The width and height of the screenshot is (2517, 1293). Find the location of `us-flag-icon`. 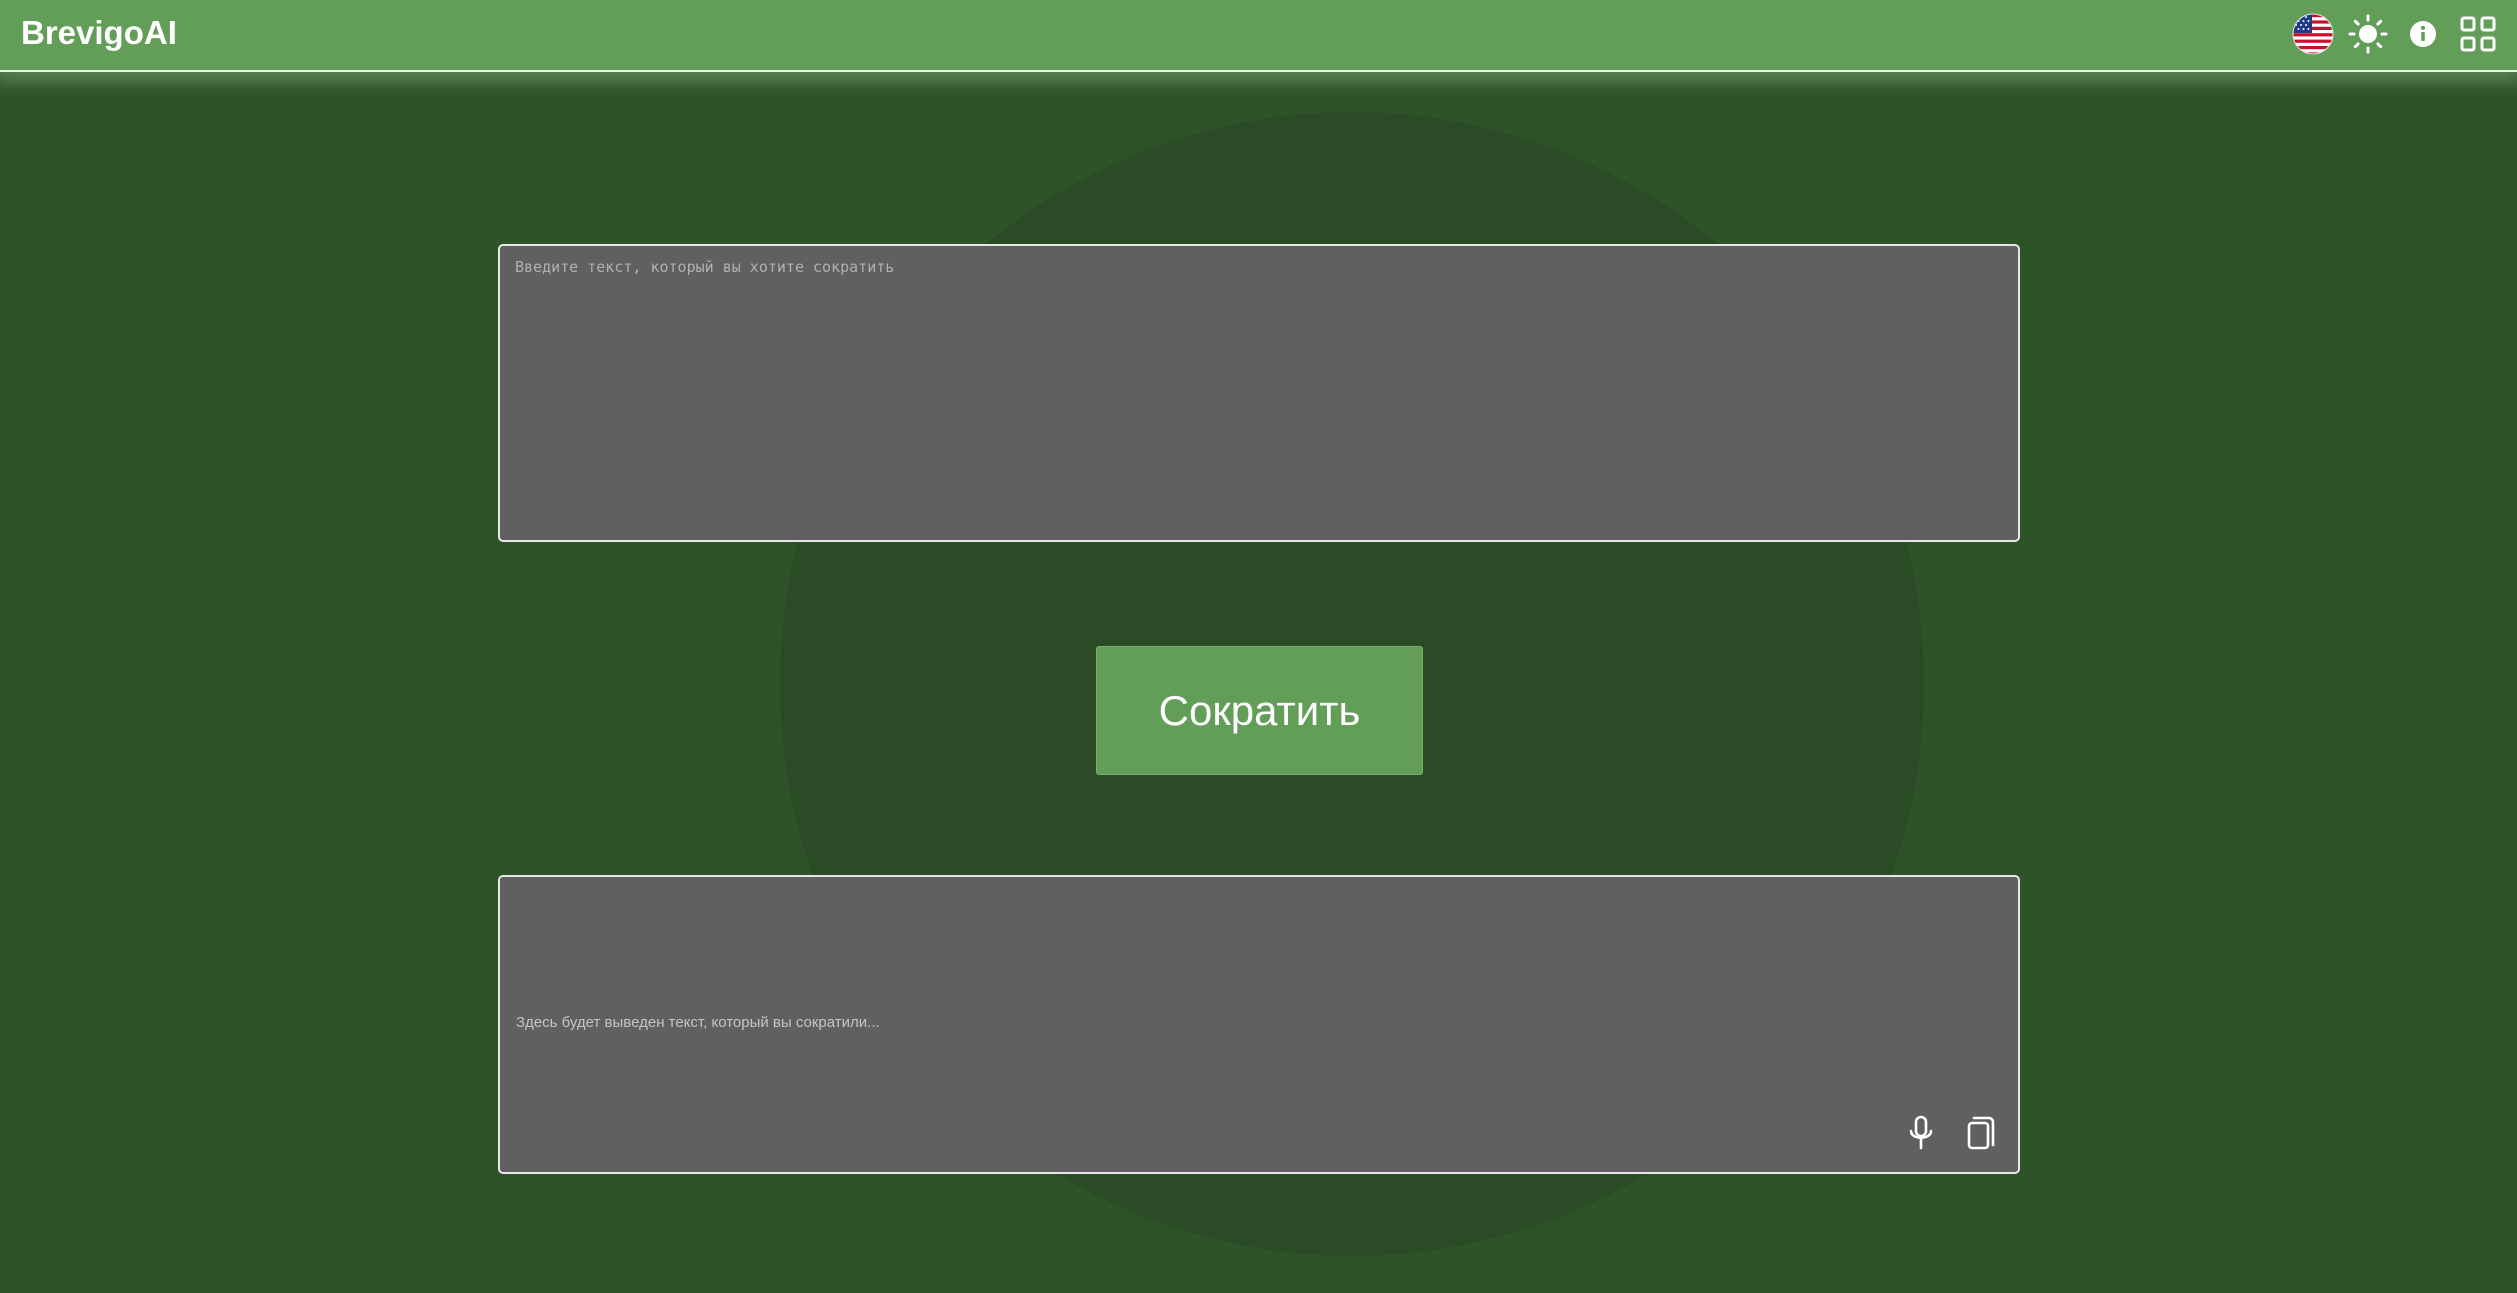

us-flag-icon is located at coordinates (2313, 34).